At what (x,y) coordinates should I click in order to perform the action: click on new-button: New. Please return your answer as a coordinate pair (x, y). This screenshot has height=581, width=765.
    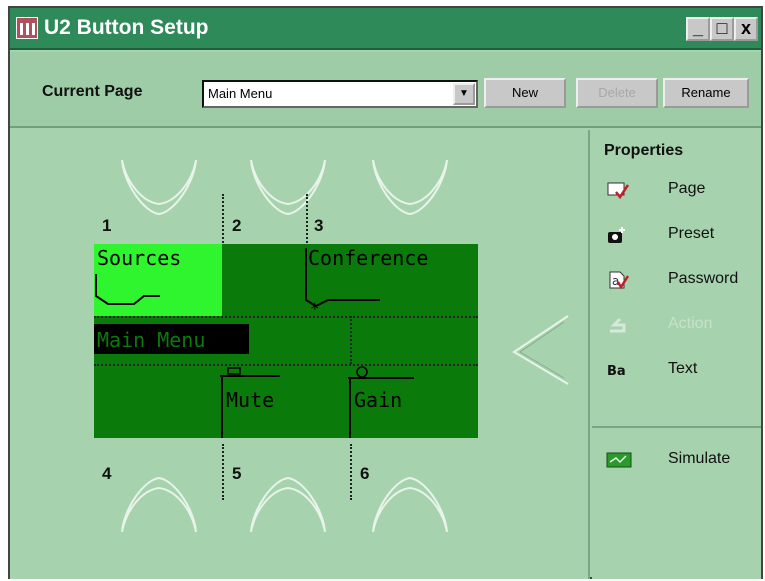
    Looking at the image, I should click on (525, 93).